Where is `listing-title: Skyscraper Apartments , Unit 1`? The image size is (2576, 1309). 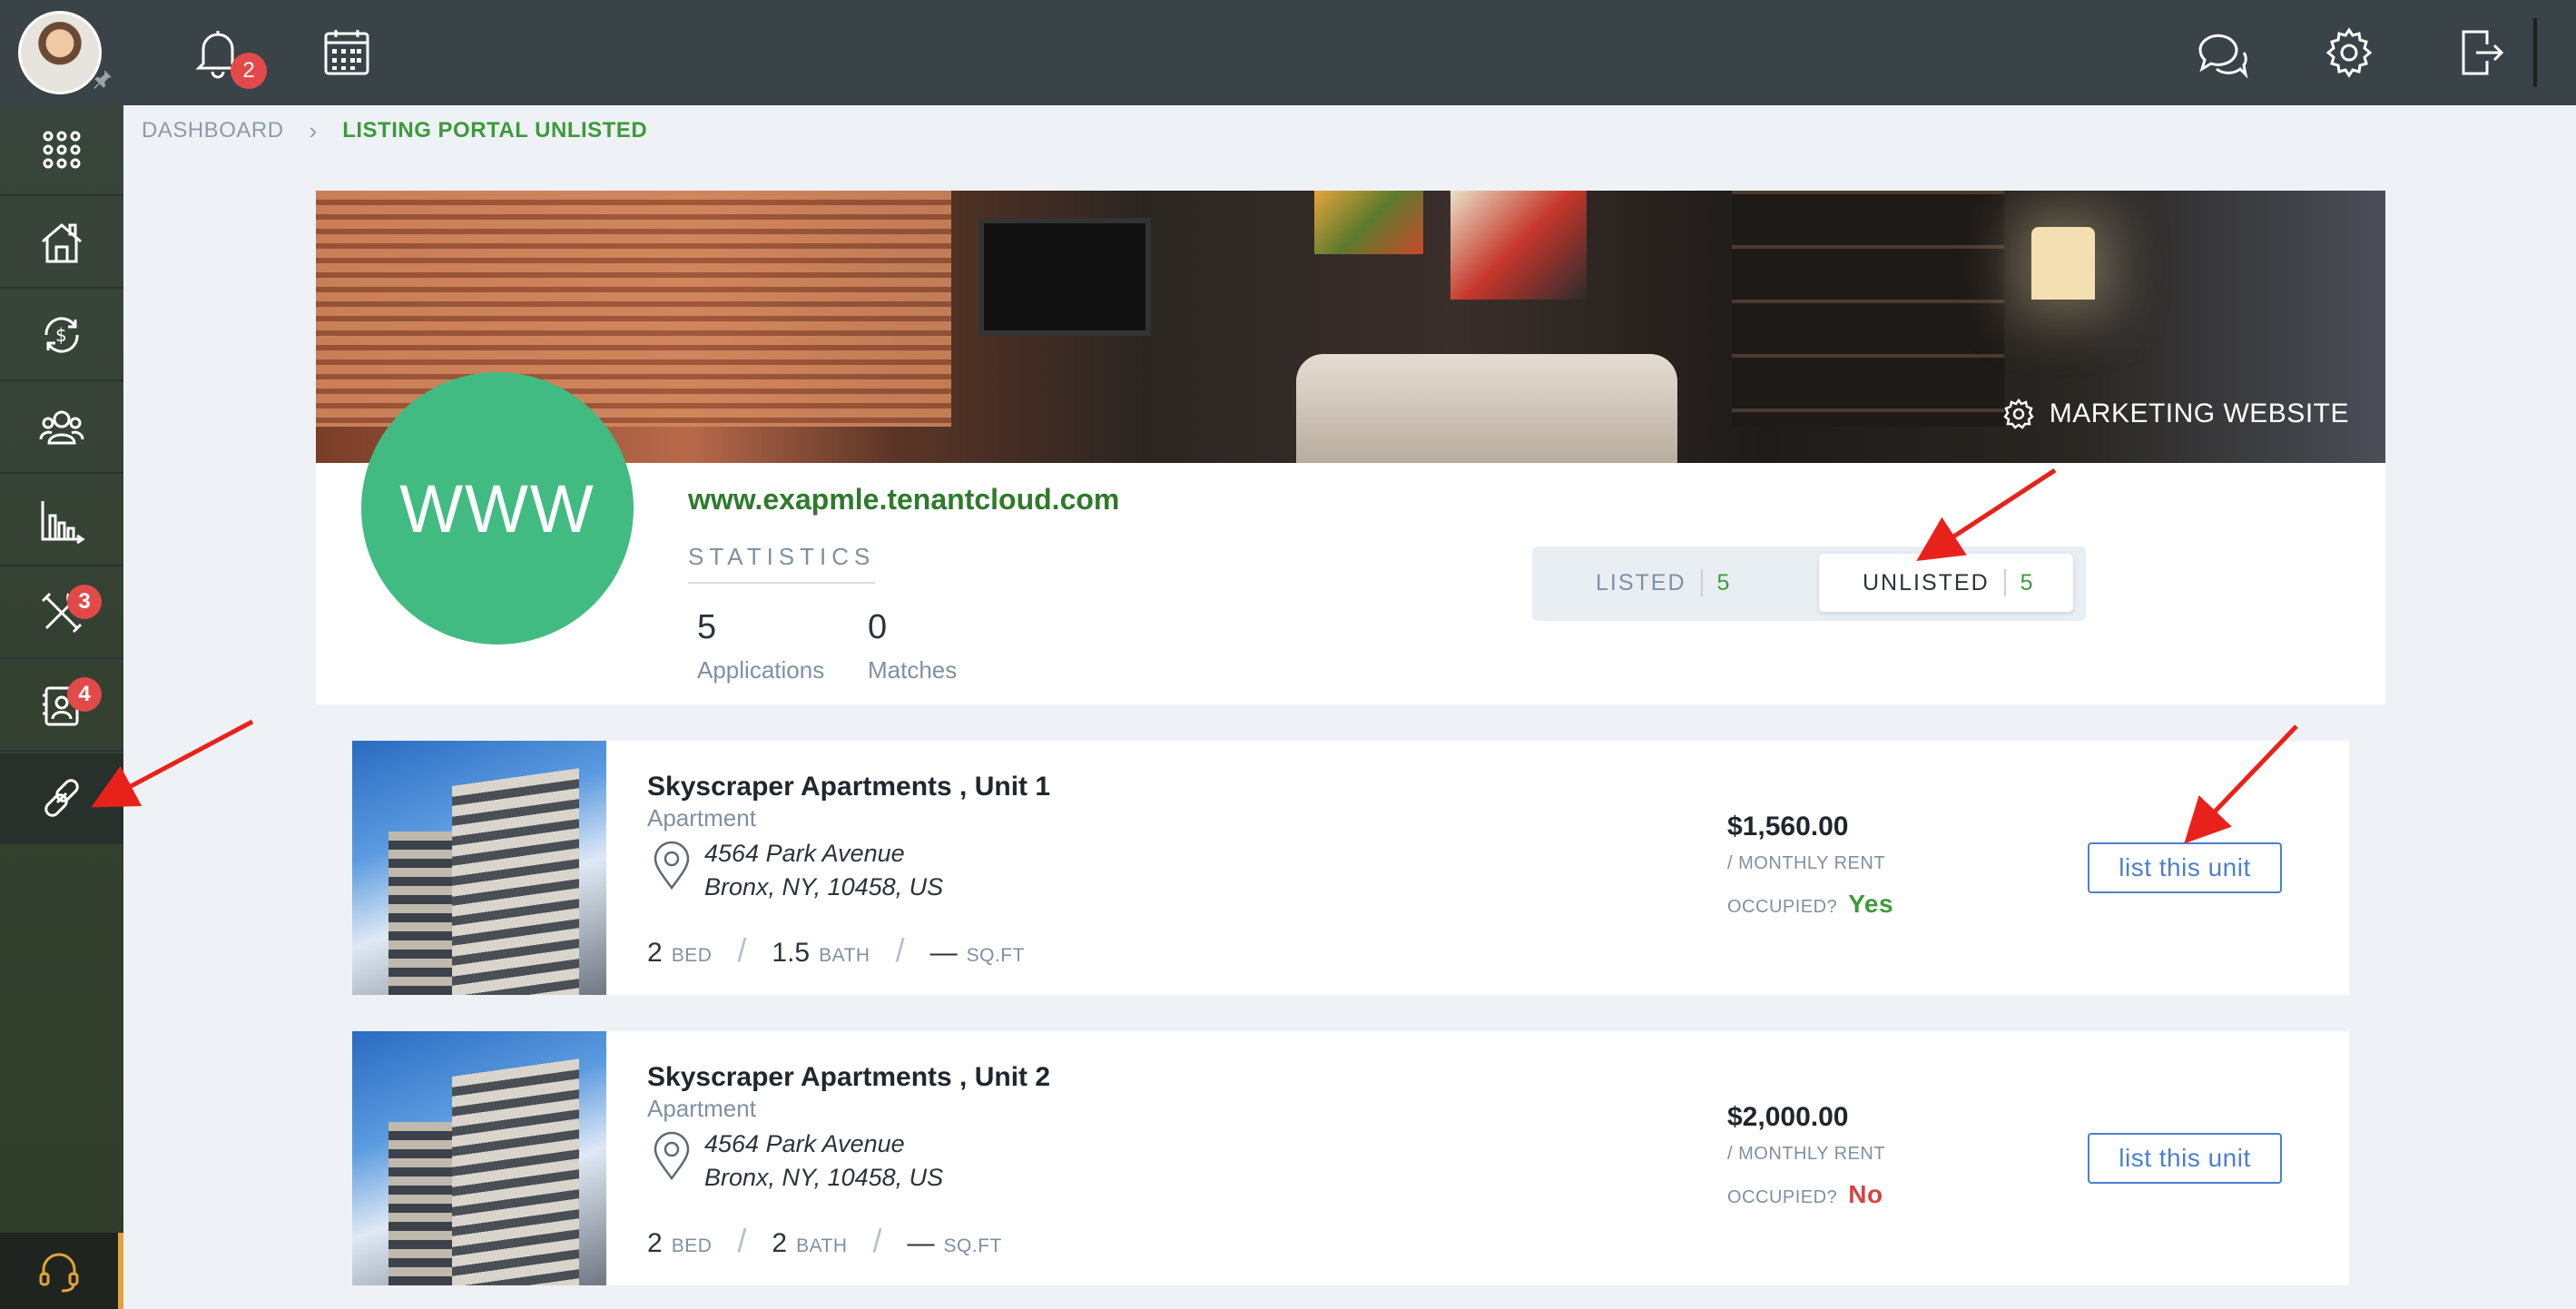 listing-title: Skyscraper Apartments , Unit 1 is located at coordinates (848, 787).